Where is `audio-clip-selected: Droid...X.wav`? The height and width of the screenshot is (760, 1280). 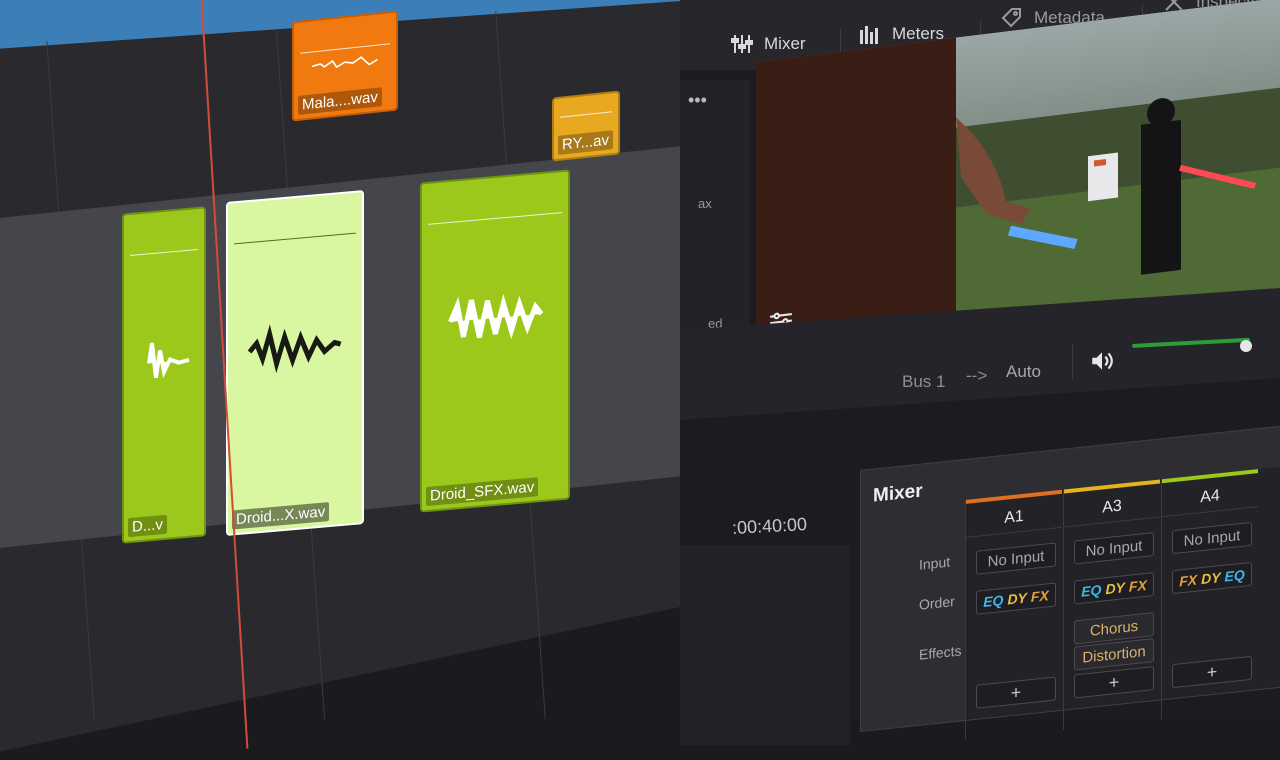 audio-clip-selected: Droid...X.wav is located at coordinates (295, 363).